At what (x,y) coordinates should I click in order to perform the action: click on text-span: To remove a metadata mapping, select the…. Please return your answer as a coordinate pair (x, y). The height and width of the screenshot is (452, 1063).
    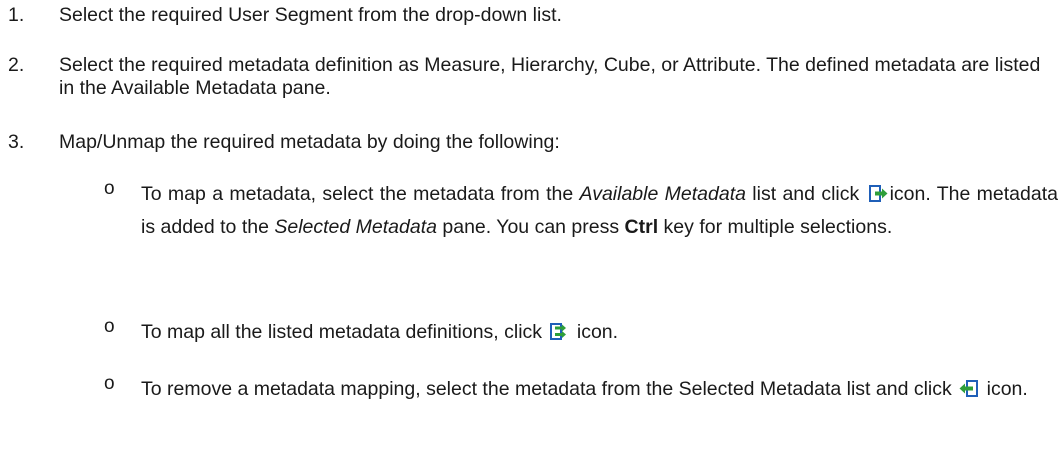
    Looking at the image, I should click on (549, 389).